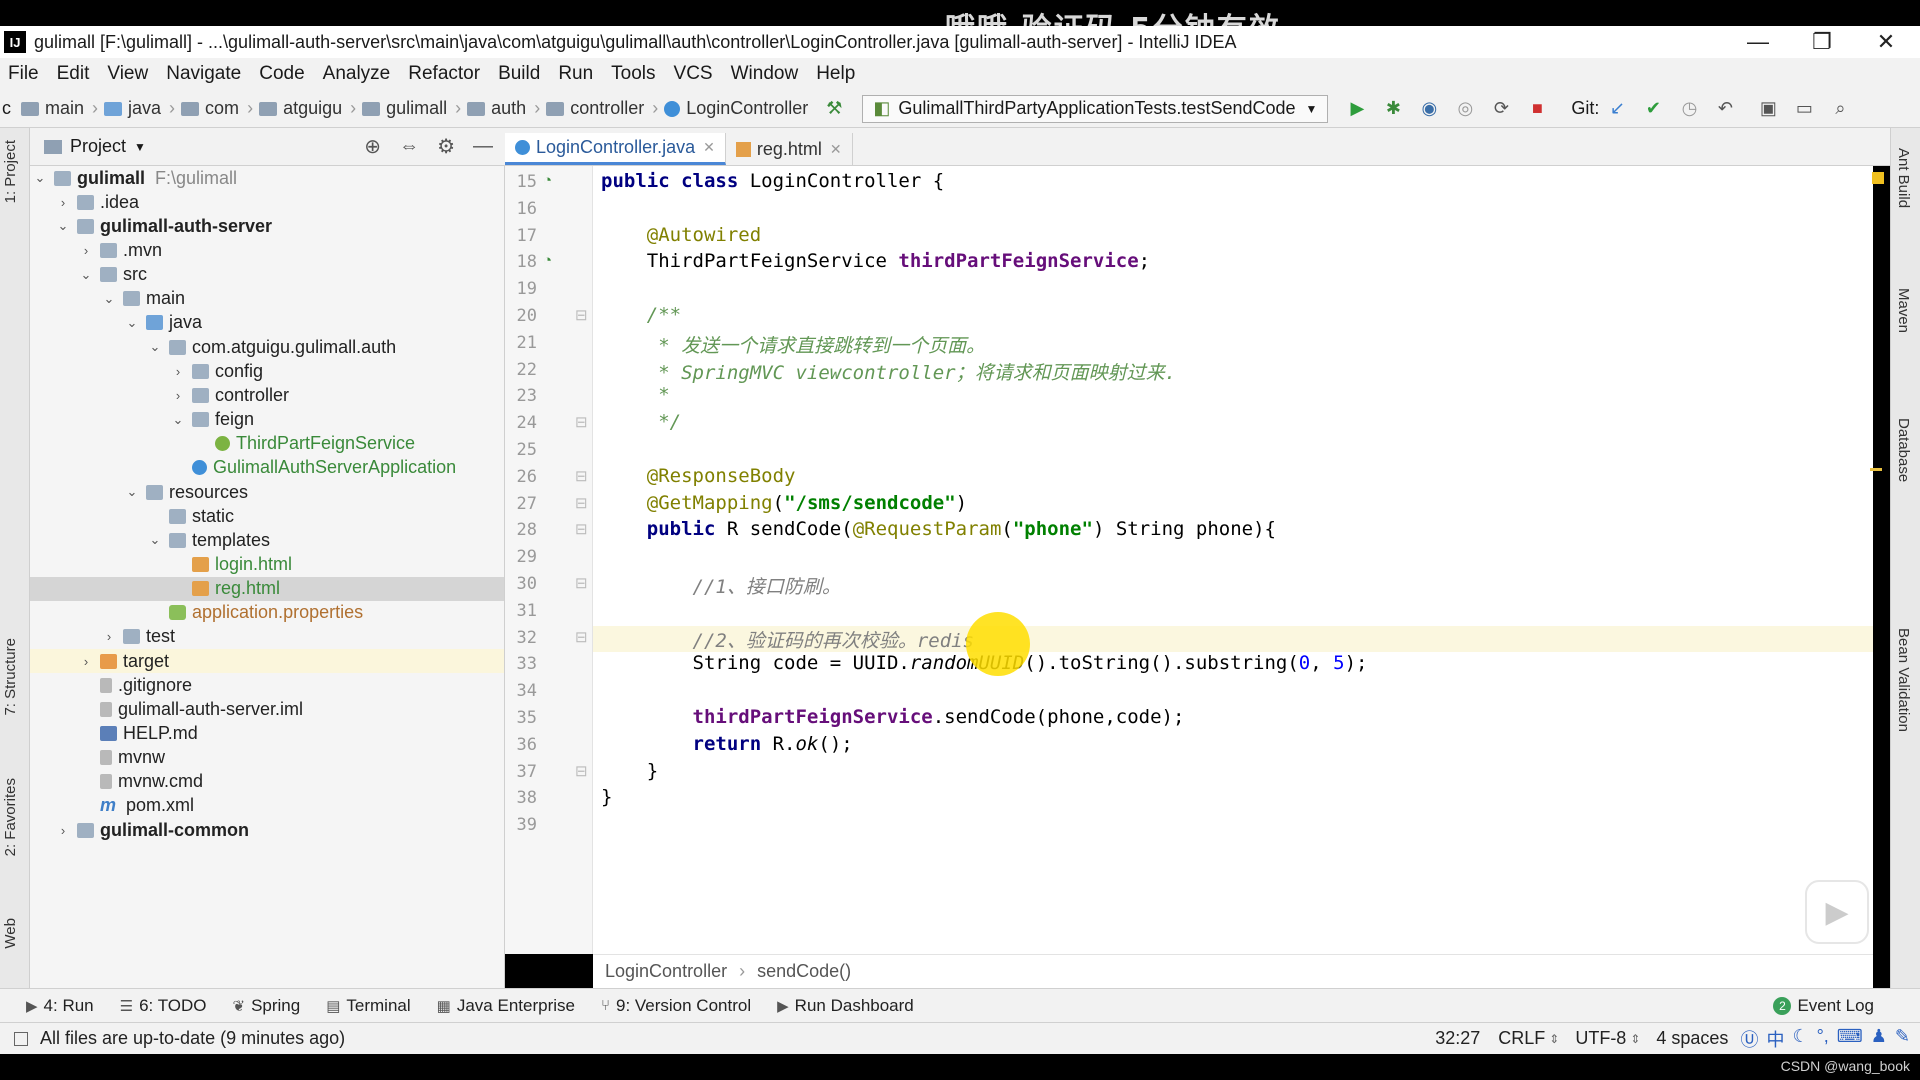 The width and height of the screenshot is (1920, 1080). What do you see at coordinates (1465, 109) in the screenshot?
I see `profile-icon: ◎` at bounding box center [1465, 109].